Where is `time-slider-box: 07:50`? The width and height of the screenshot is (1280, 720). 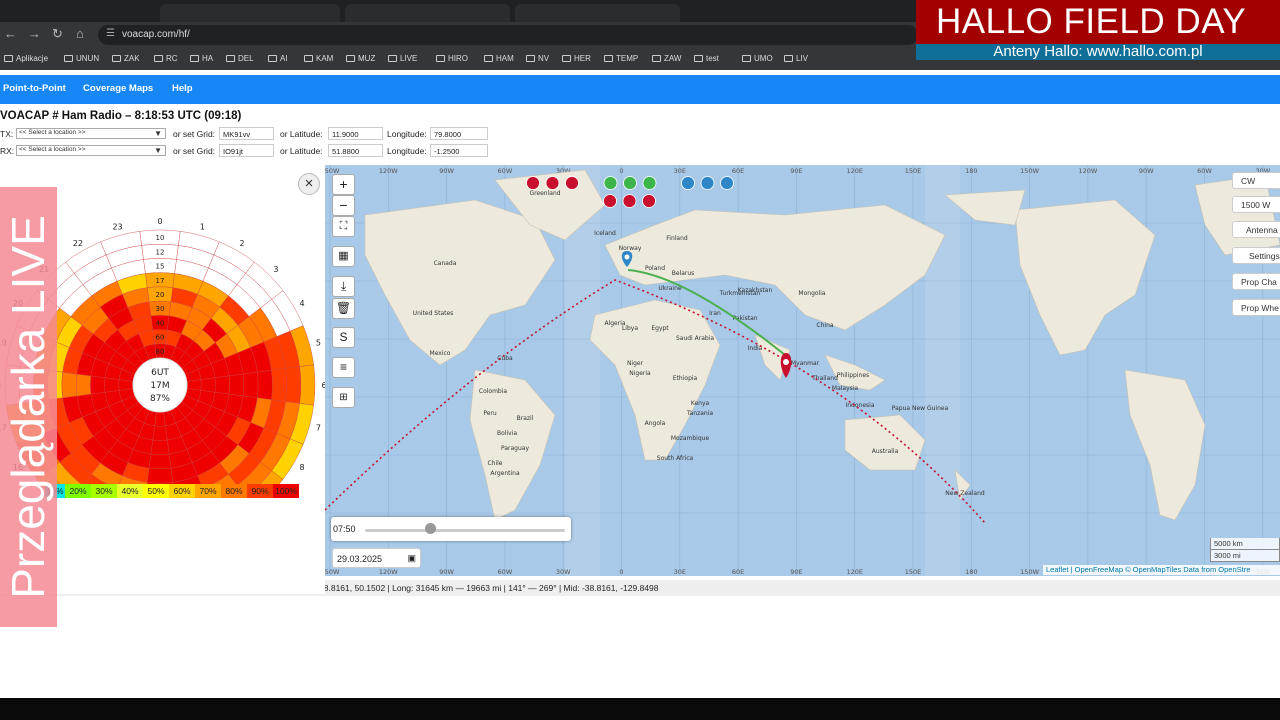 time-slider-box: 07:50 is located at coordinates (451, 529).